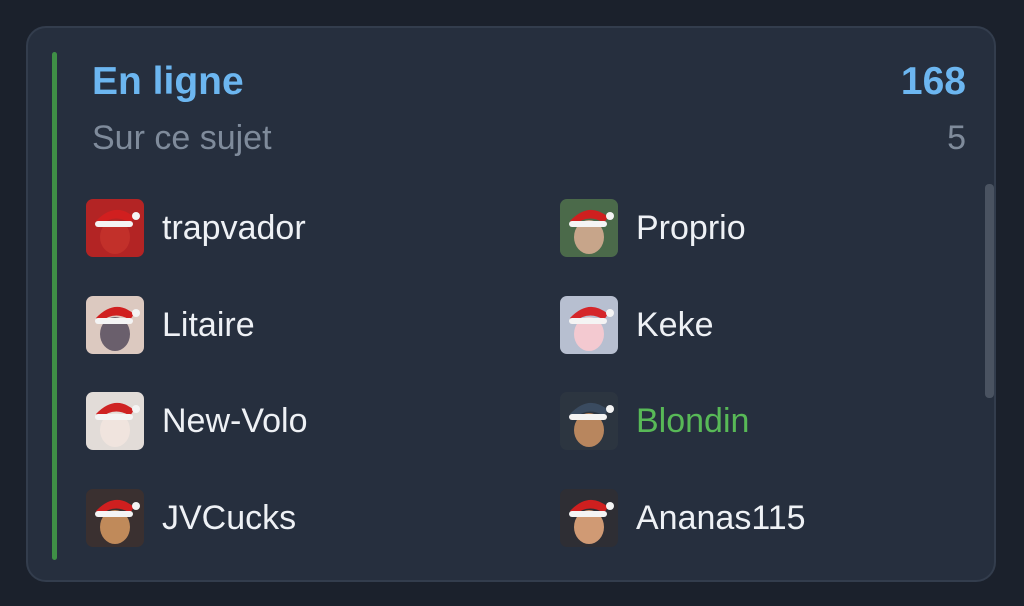  What do you see at coordinates (235, 421) in the screenshot?
I see `username: New-Volo` at bounding box center [235, 421].